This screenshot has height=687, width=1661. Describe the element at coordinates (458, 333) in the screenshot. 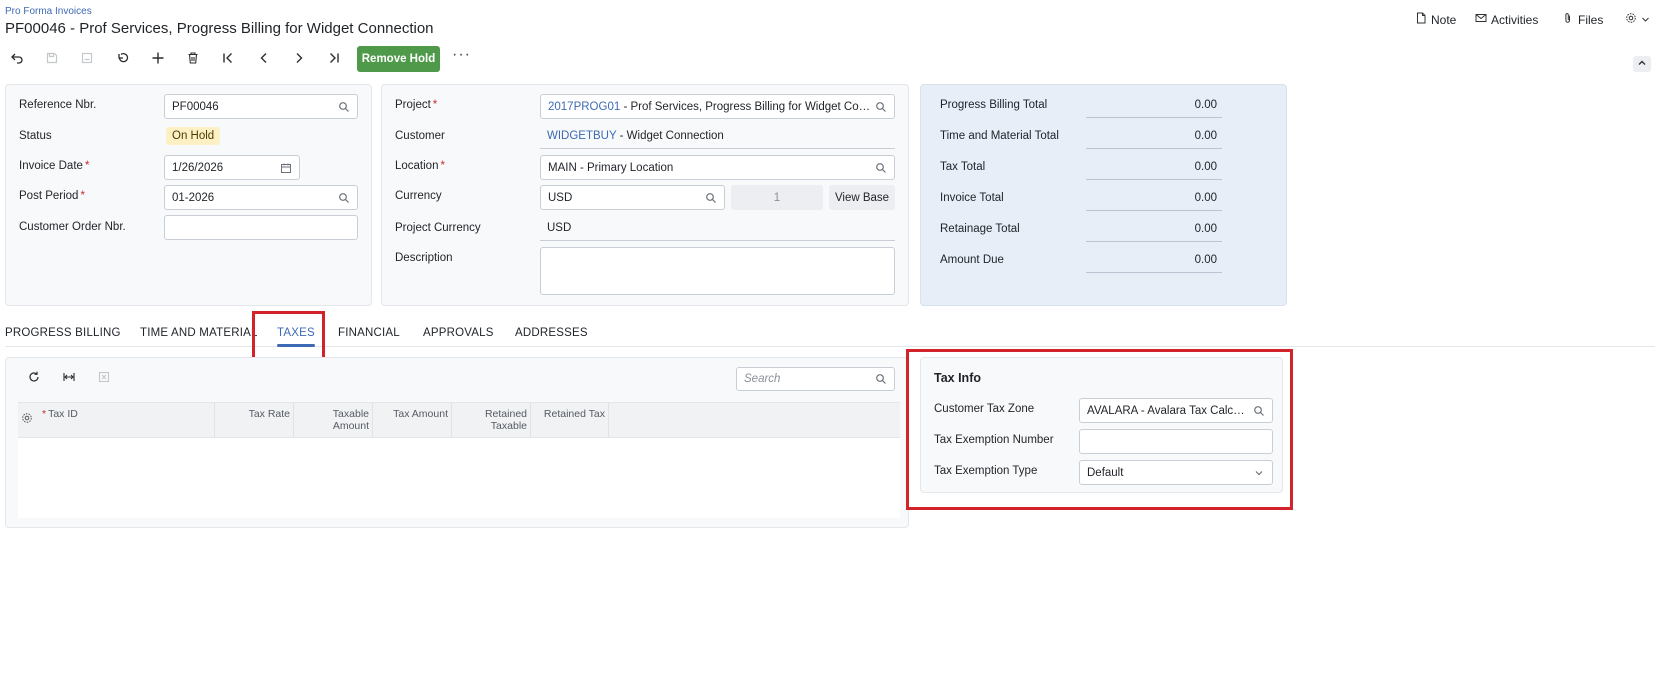

I see `tab-approvals: APPROVALS` at that location.